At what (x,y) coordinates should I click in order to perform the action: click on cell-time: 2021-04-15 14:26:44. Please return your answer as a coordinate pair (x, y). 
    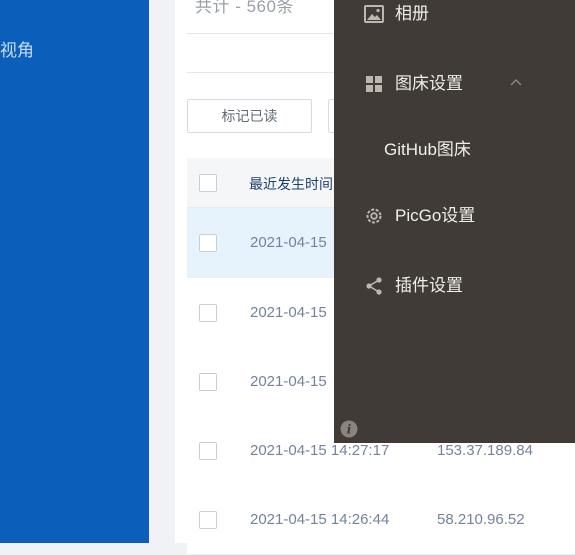
    Looking at the image, I should click on (320, 519).